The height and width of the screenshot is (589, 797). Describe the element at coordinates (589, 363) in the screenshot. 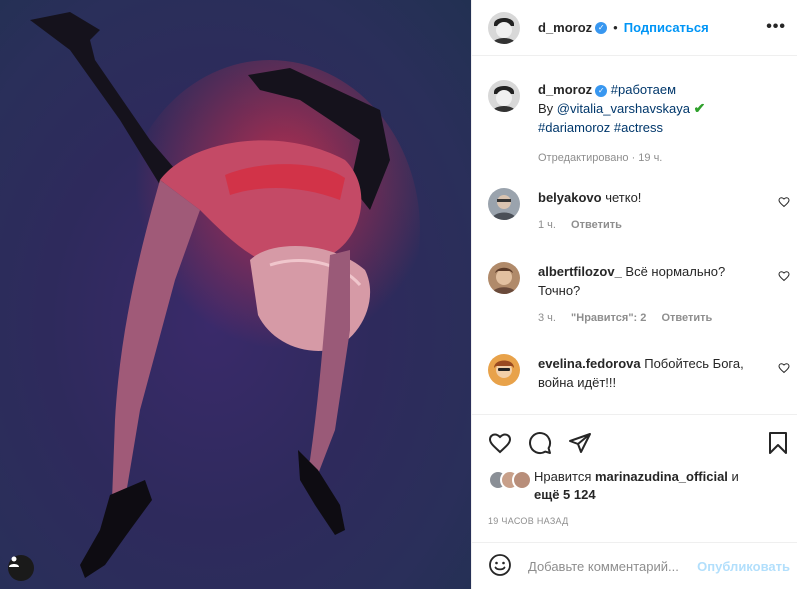

I see `comment-username: evelina.fedorova` at that location.